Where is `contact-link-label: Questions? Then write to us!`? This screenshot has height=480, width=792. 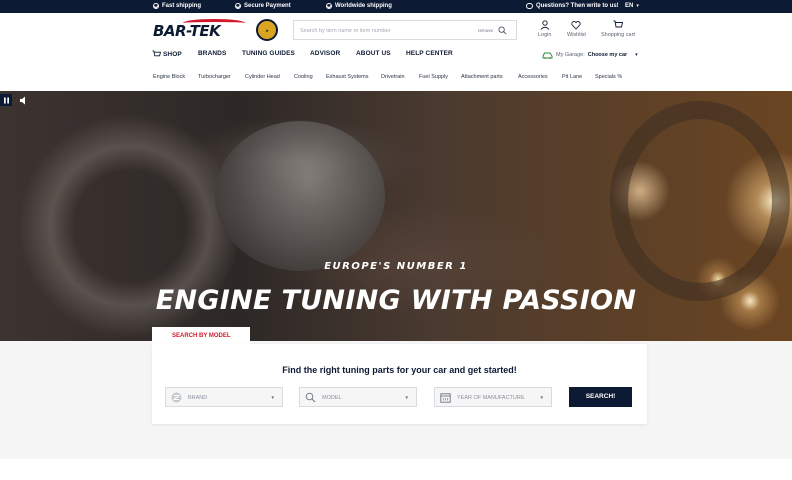 contact-link-label: Questions? Then write to us! is located at coordinates (577, 6).